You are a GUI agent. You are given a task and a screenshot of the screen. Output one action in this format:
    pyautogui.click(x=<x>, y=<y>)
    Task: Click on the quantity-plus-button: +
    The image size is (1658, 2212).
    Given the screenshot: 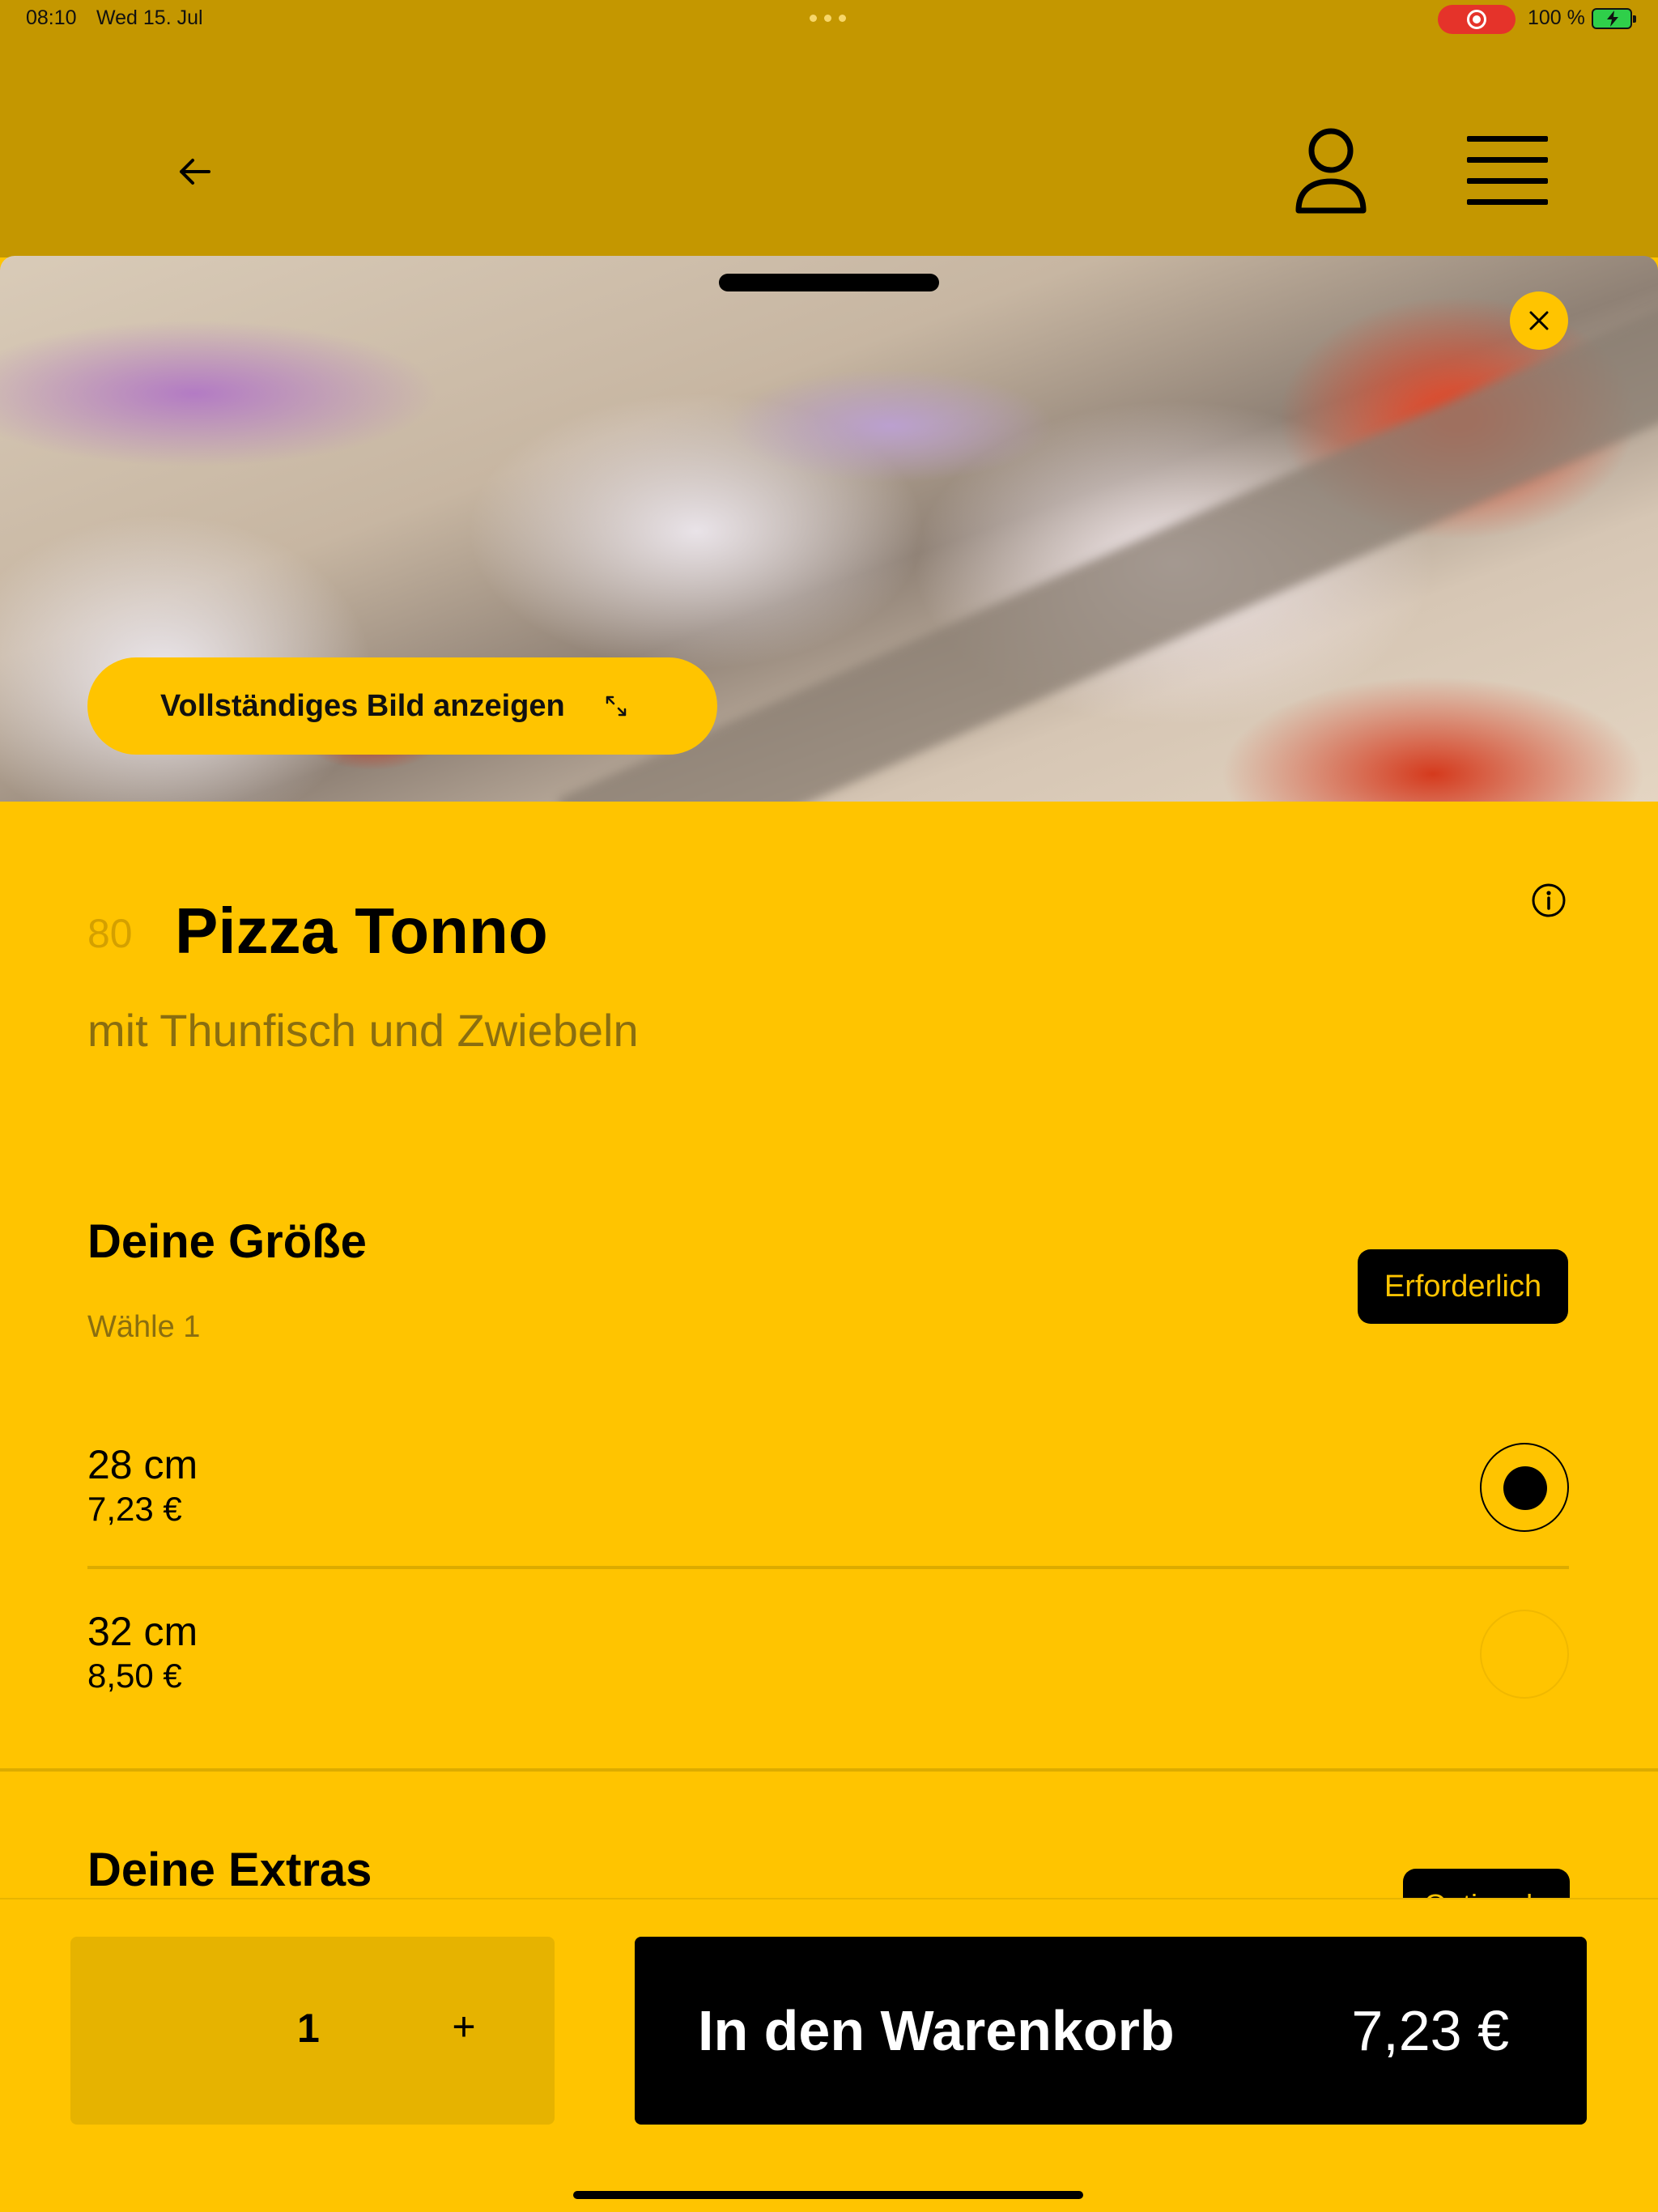 What is the action you would take?
    pyautogui.click(x=464, y=2028)
    